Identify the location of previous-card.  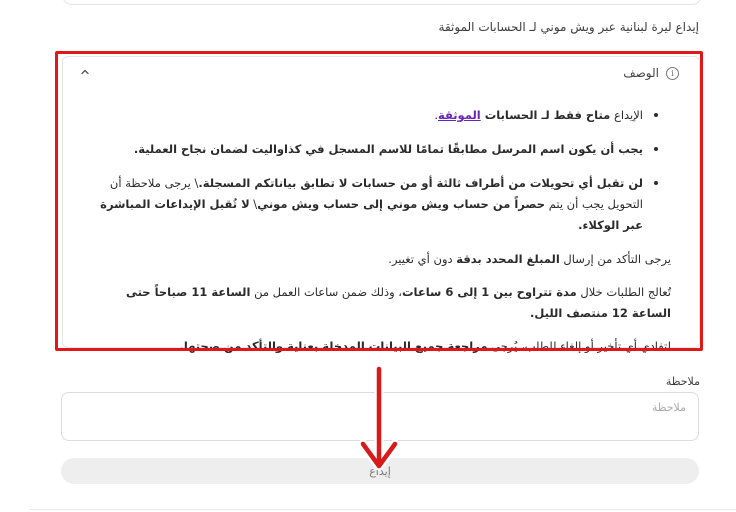
(382, 2).